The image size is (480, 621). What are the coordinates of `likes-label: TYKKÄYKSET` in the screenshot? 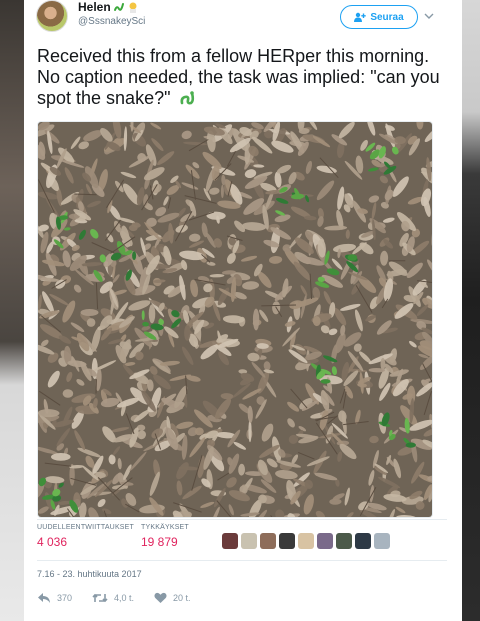 It's located at (165, 527).